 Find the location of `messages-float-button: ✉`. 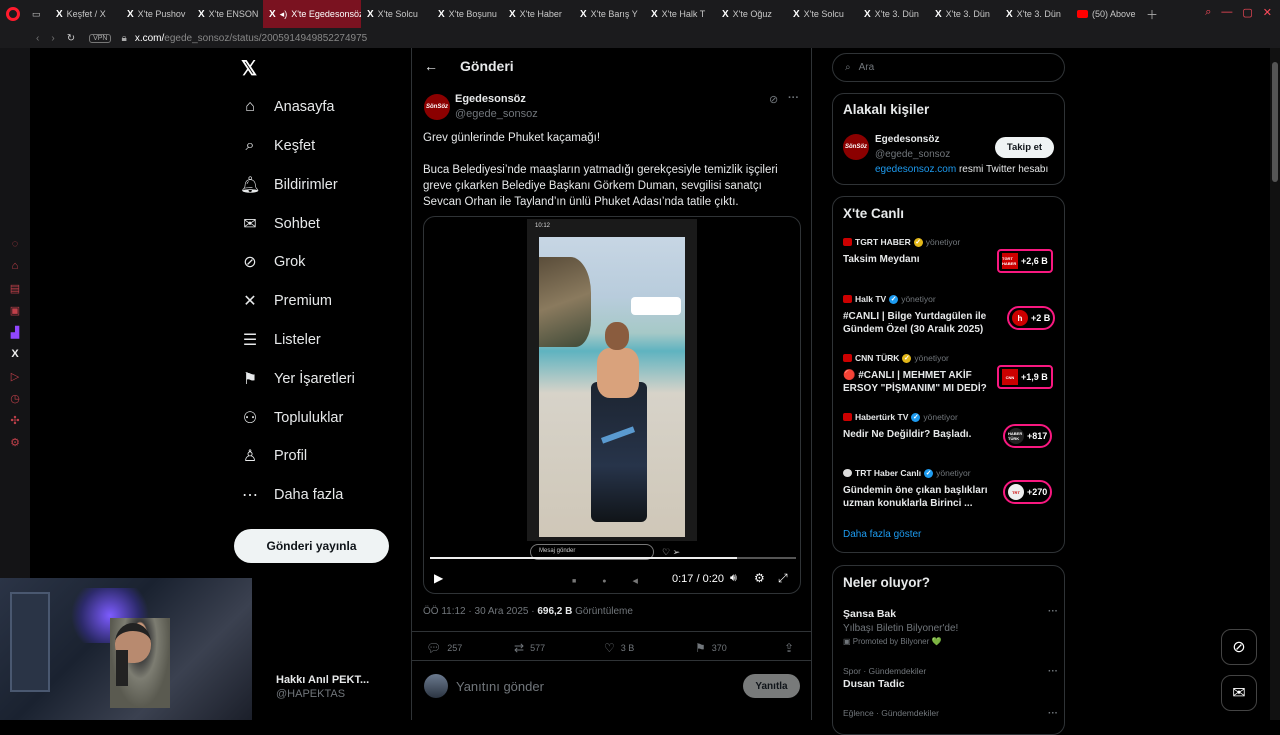

messages-float-button: ✉ is located at coordinates (1239, 693).